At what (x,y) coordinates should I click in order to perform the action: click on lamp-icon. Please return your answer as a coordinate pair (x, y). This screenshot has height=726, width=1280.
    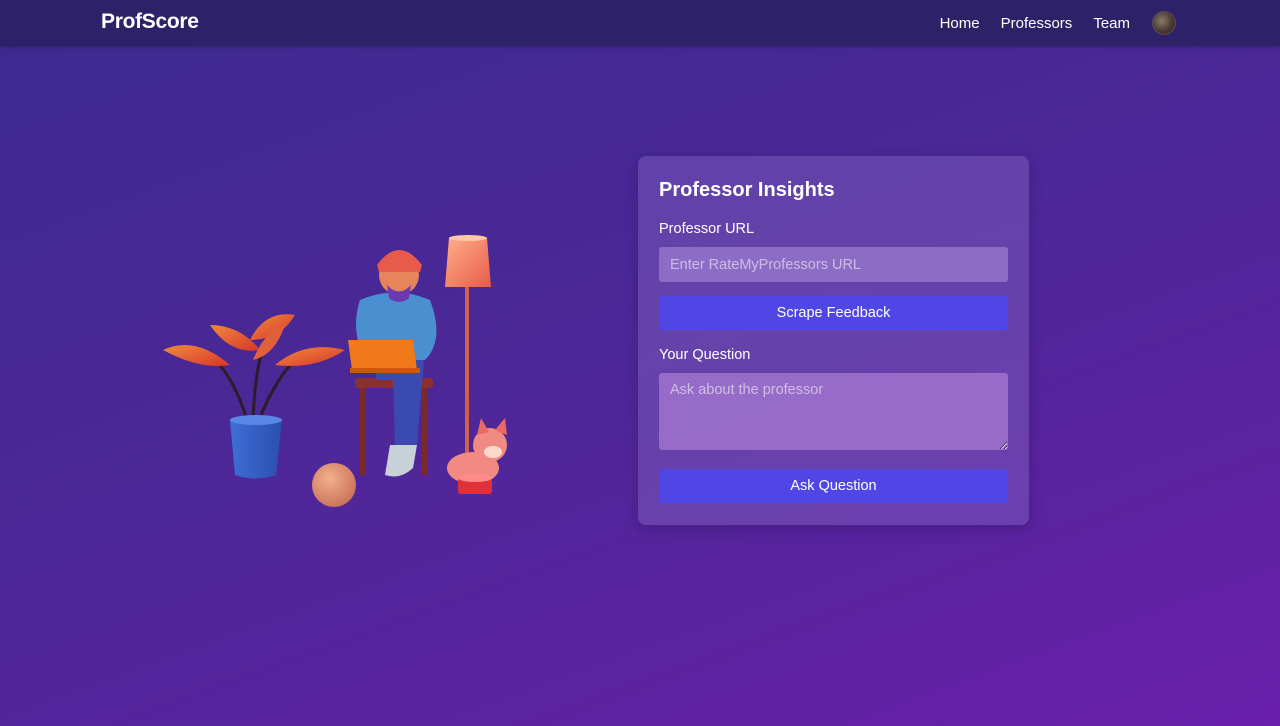
    Looking at the image, I should click on (468, 345).